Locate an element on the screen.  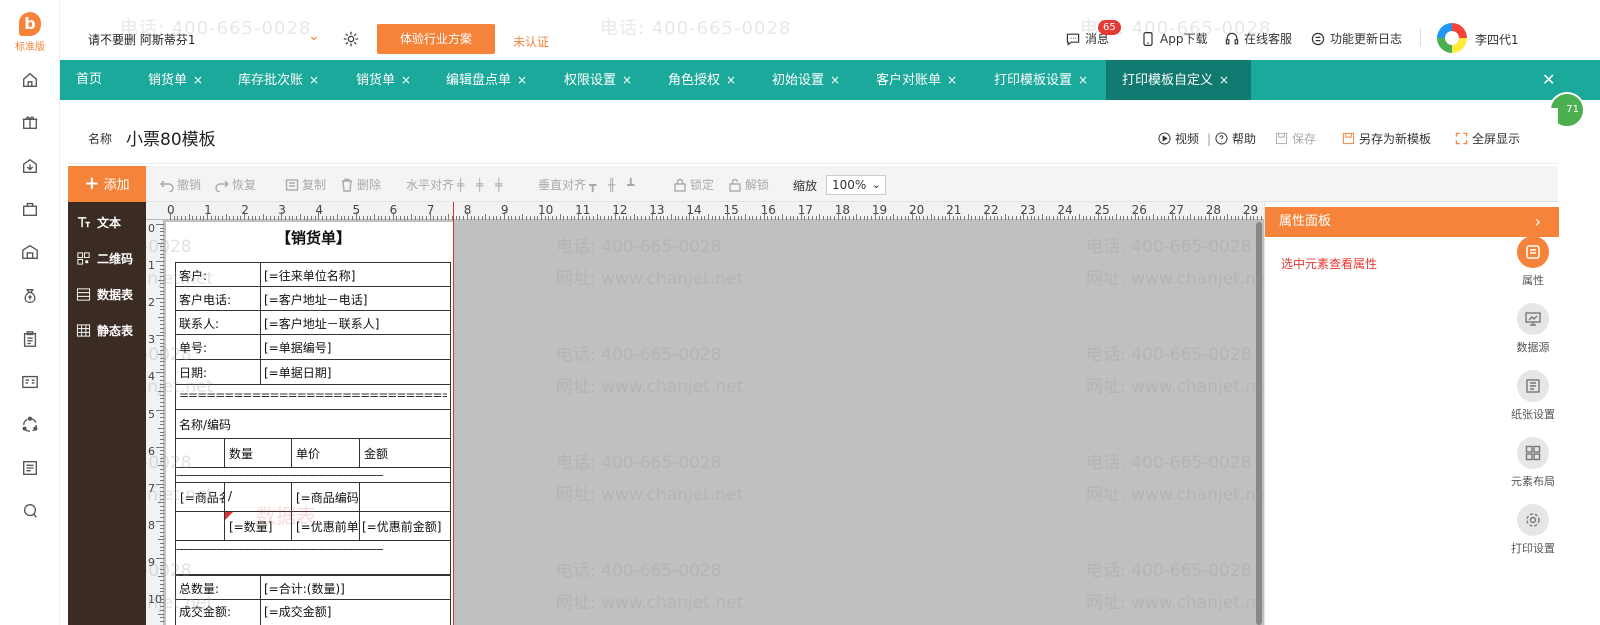
tab-1: 销货单 × is located at coordinates (177, 80).